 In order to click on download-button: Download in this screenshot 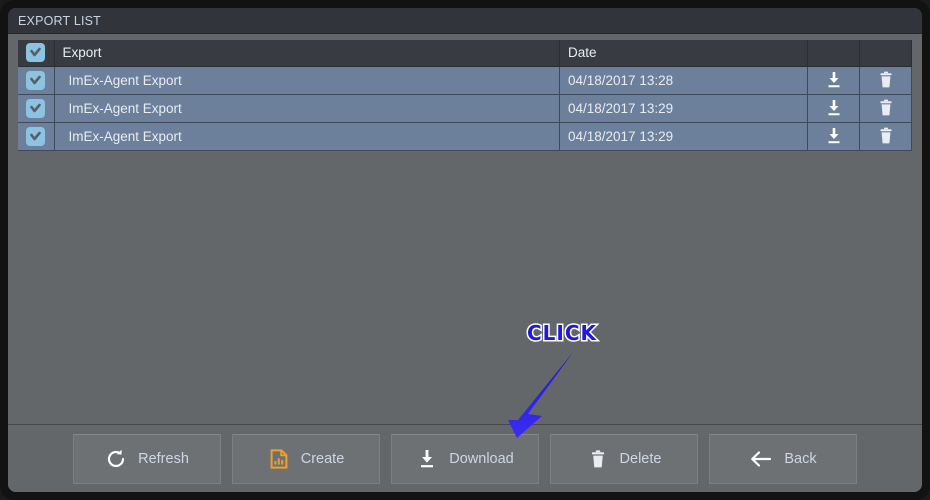, I will do `click(465, 458)`.